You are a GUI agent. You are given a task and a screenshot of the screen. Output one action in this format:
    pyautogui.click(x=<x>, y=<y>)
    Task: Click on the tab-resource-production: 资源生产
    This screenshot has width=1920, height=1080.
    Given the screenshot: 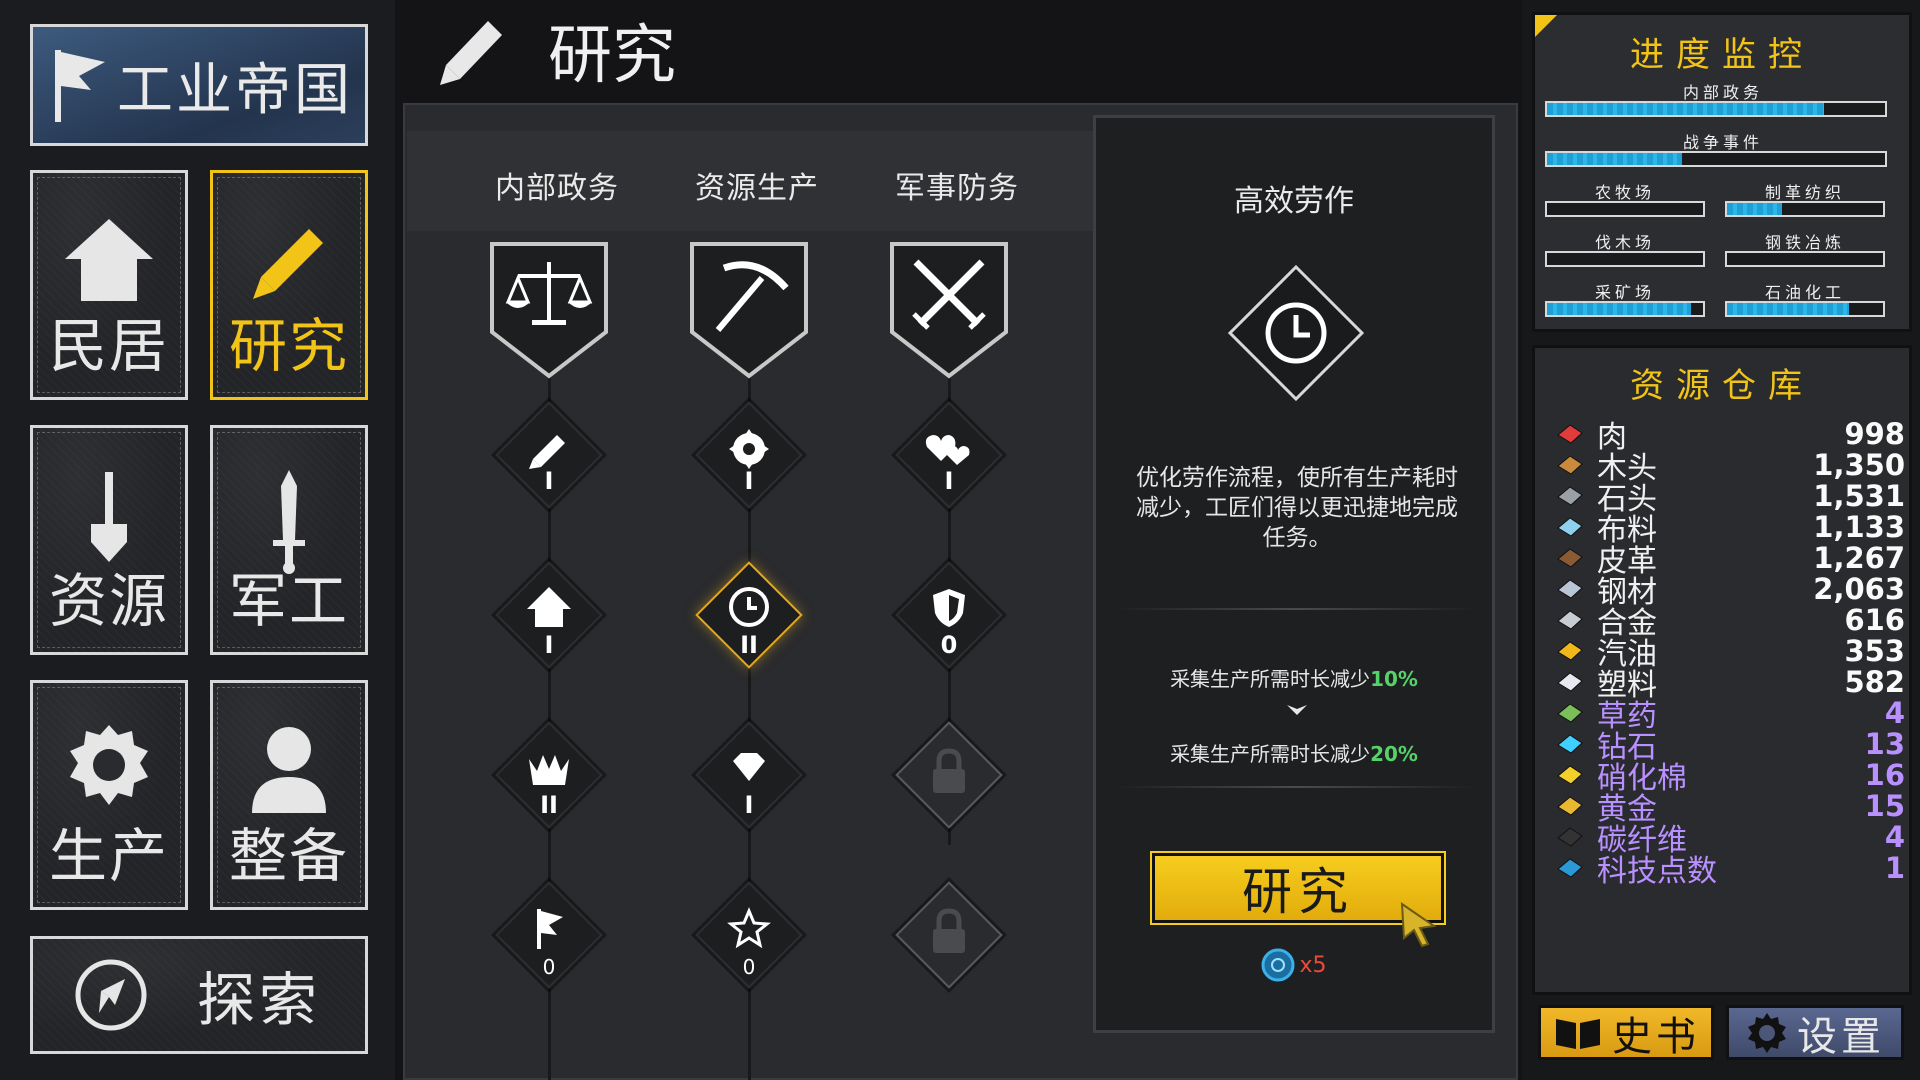 What is the action you would take?
    pyautogui.click(x=757, y=185)
    